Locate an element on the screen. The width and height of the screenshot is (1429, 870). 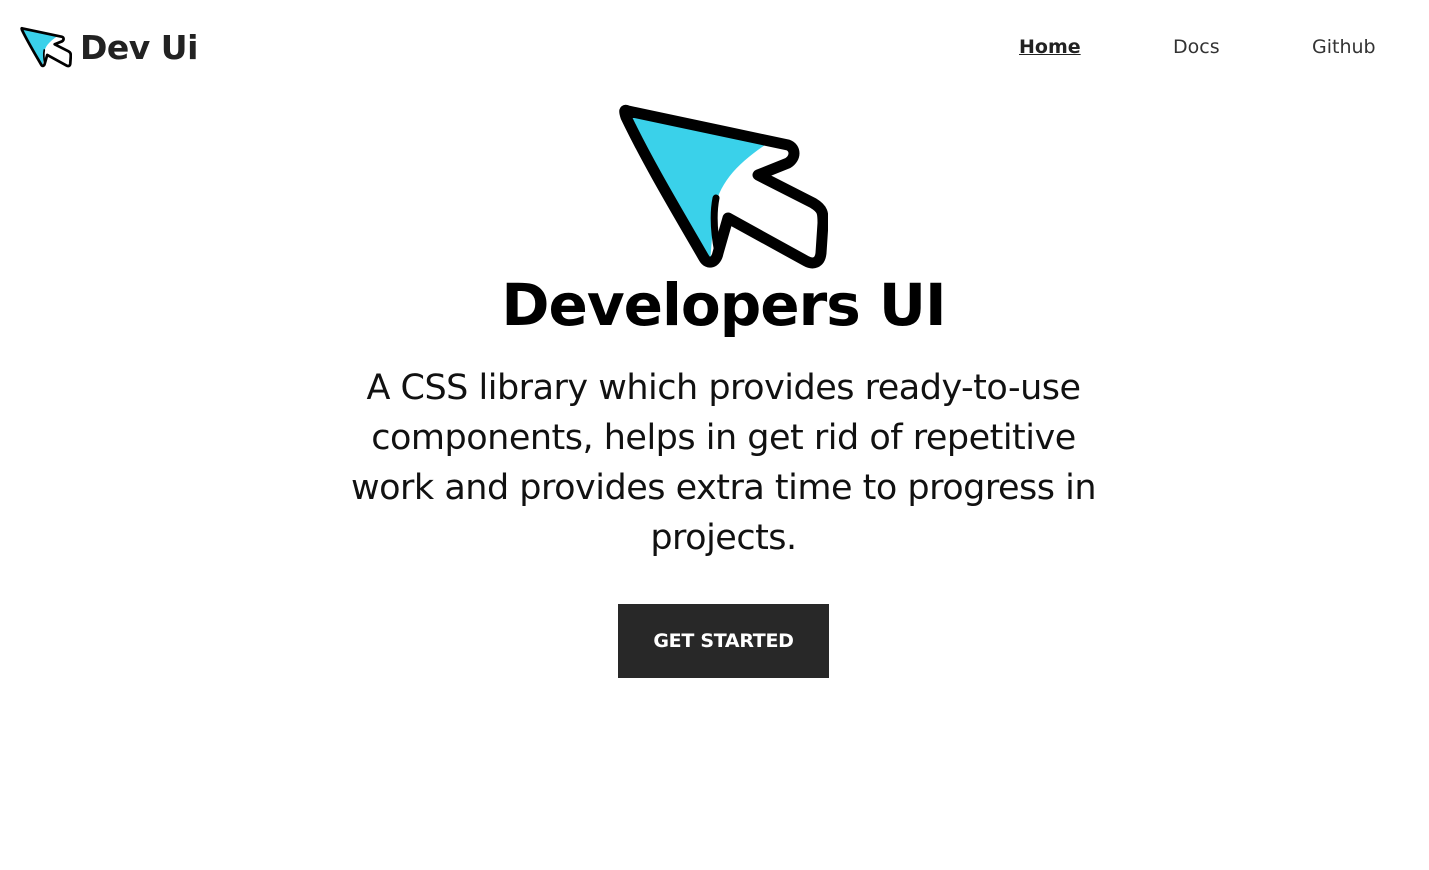
nav-links: Home Docs Github is located at coordinates (1180, 49).